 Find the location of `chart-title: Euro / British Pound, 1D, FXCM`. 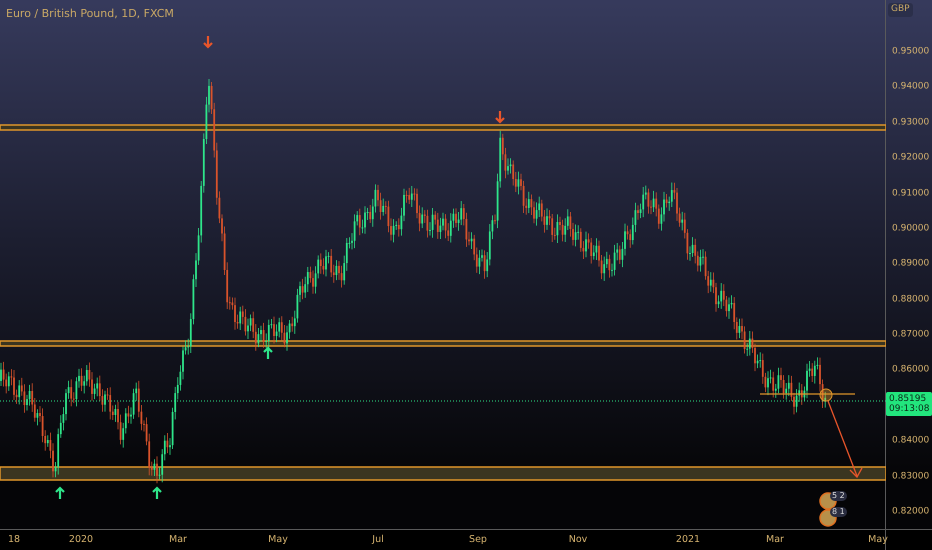

chart-title: Euro / British Pound, 1D, FXCM is located at coordinates (90, 14).